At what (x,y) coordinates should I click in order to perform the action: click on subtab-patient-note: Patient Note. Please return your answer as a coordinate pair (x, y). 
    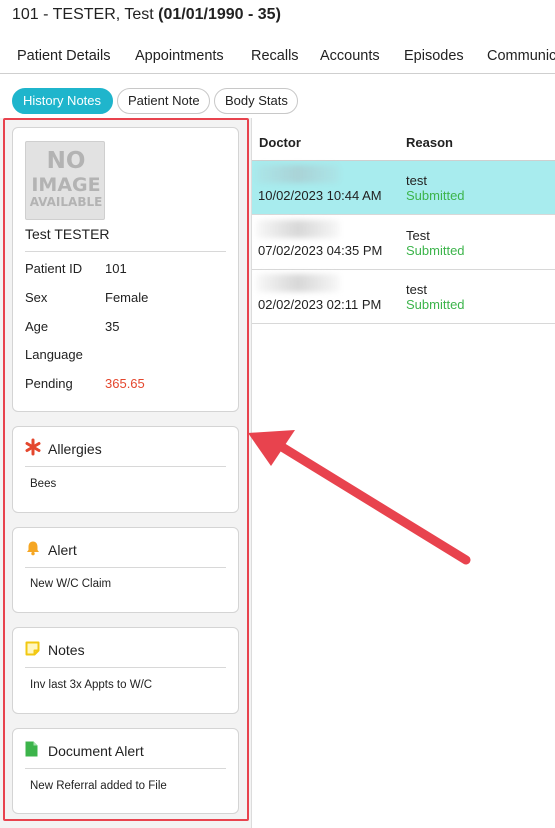
    Looking at the image, I should click on (163, 101).